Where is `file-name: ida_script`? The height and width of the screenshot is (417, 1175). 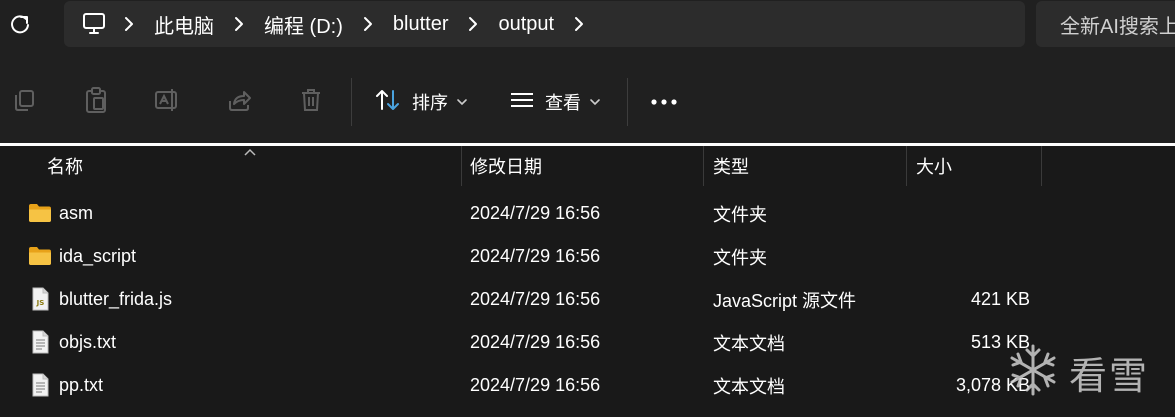
file-name: ida_script is located at coordinates (98, 256).